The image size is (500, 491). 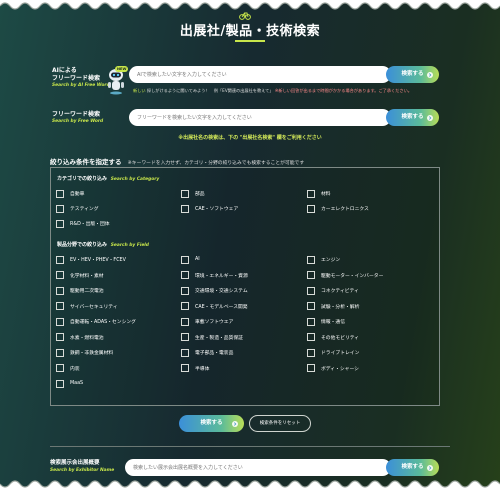 What do you see at coordinates (338, 208) in the screenshot?
I see `category-checkbox-item: カーエレクトロニクス` at bounding box center [338, 208].